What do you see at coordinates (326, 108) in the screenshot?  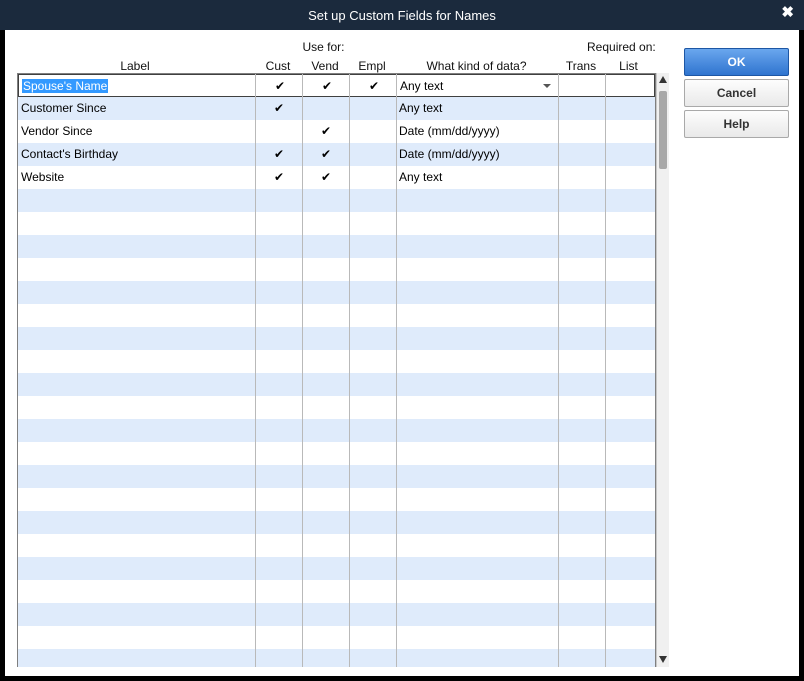 I see `vend-checkbox-cell` at bounding box center [326, 108].